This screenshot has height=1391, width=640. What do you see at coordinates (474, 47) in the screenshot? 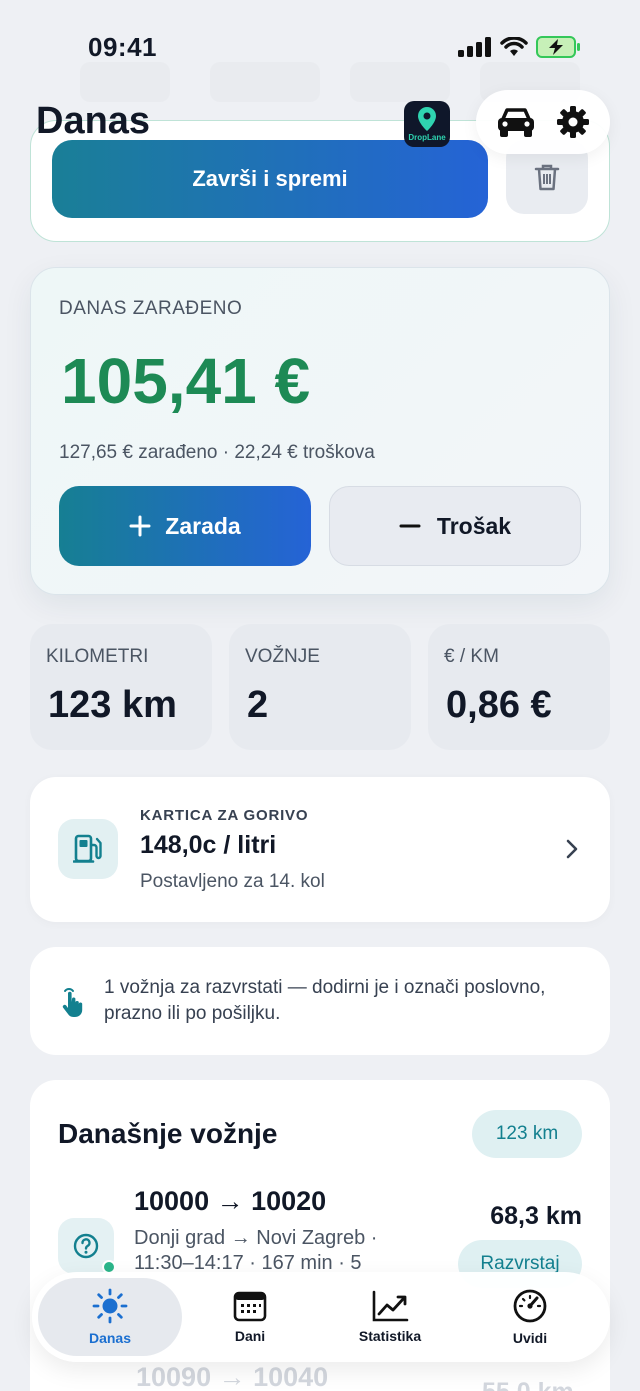
I see `signal-icon` at bounding box center [474, 47].